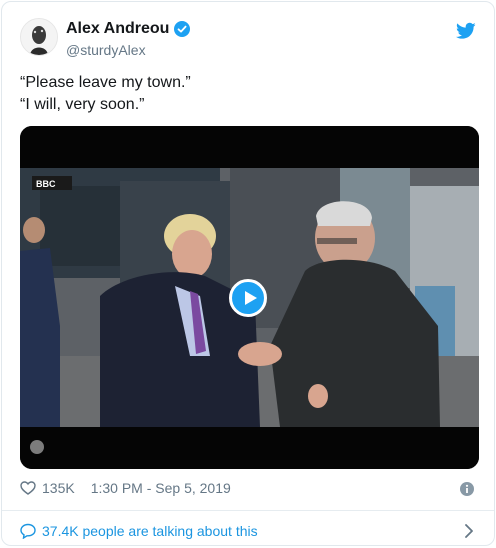 The image size is (496, 548). Describe the element at coordinates (248, 510) in the screenshot. I see `divider` at that location.